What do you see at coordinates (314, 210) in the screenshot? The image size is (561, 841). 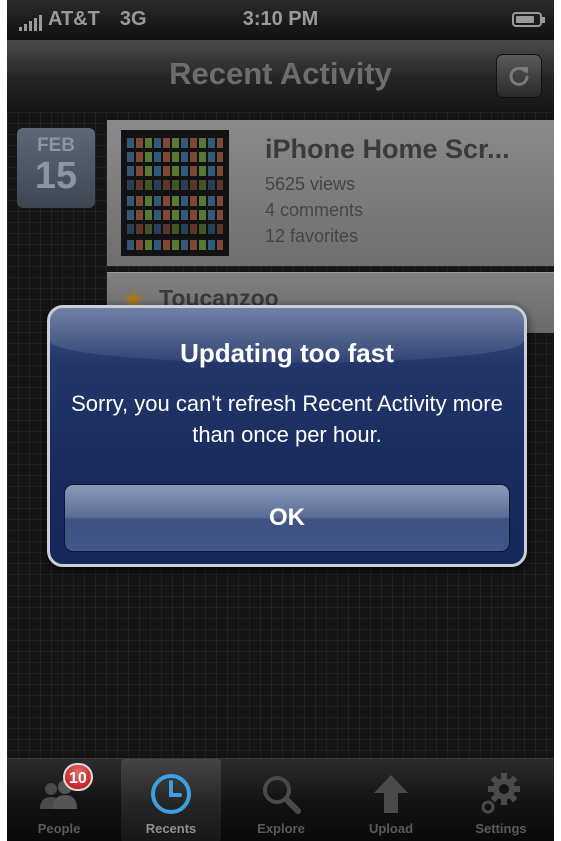 I see `photo-comments: 4 comments` at bounding box center [314, 210].